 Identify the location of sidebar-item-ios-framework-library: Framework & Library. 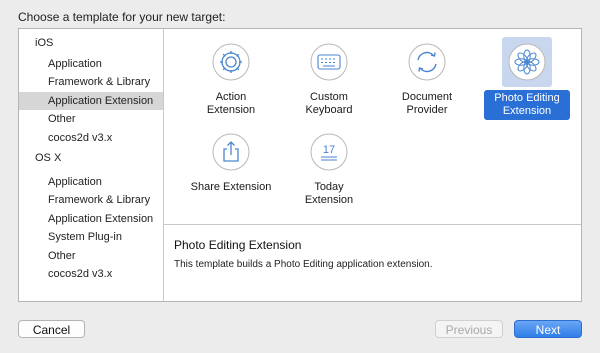
(91, 82).